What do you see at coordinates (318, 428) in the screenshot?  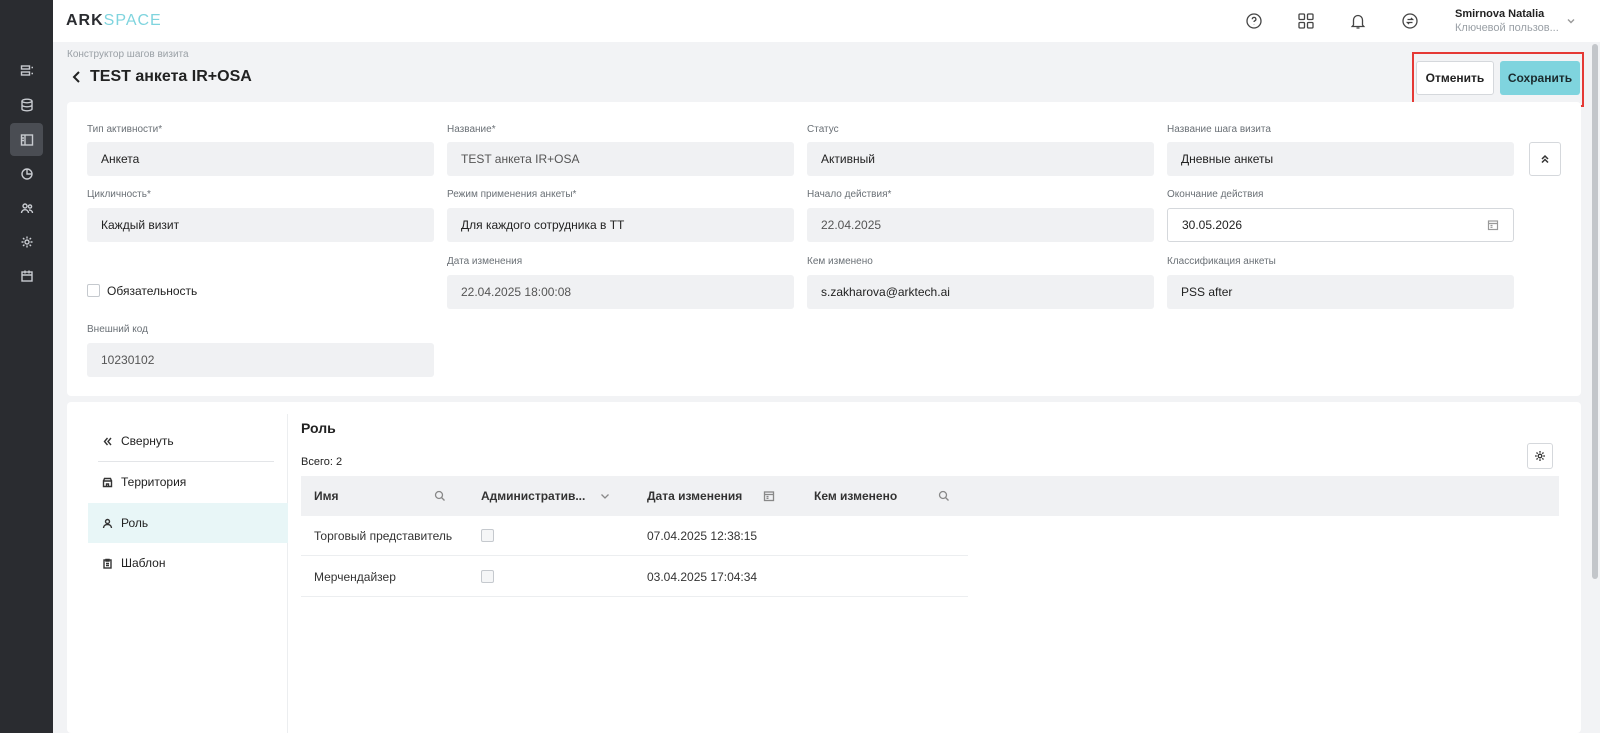 I see `section-title: Роль` at bounding box center [318, 428].